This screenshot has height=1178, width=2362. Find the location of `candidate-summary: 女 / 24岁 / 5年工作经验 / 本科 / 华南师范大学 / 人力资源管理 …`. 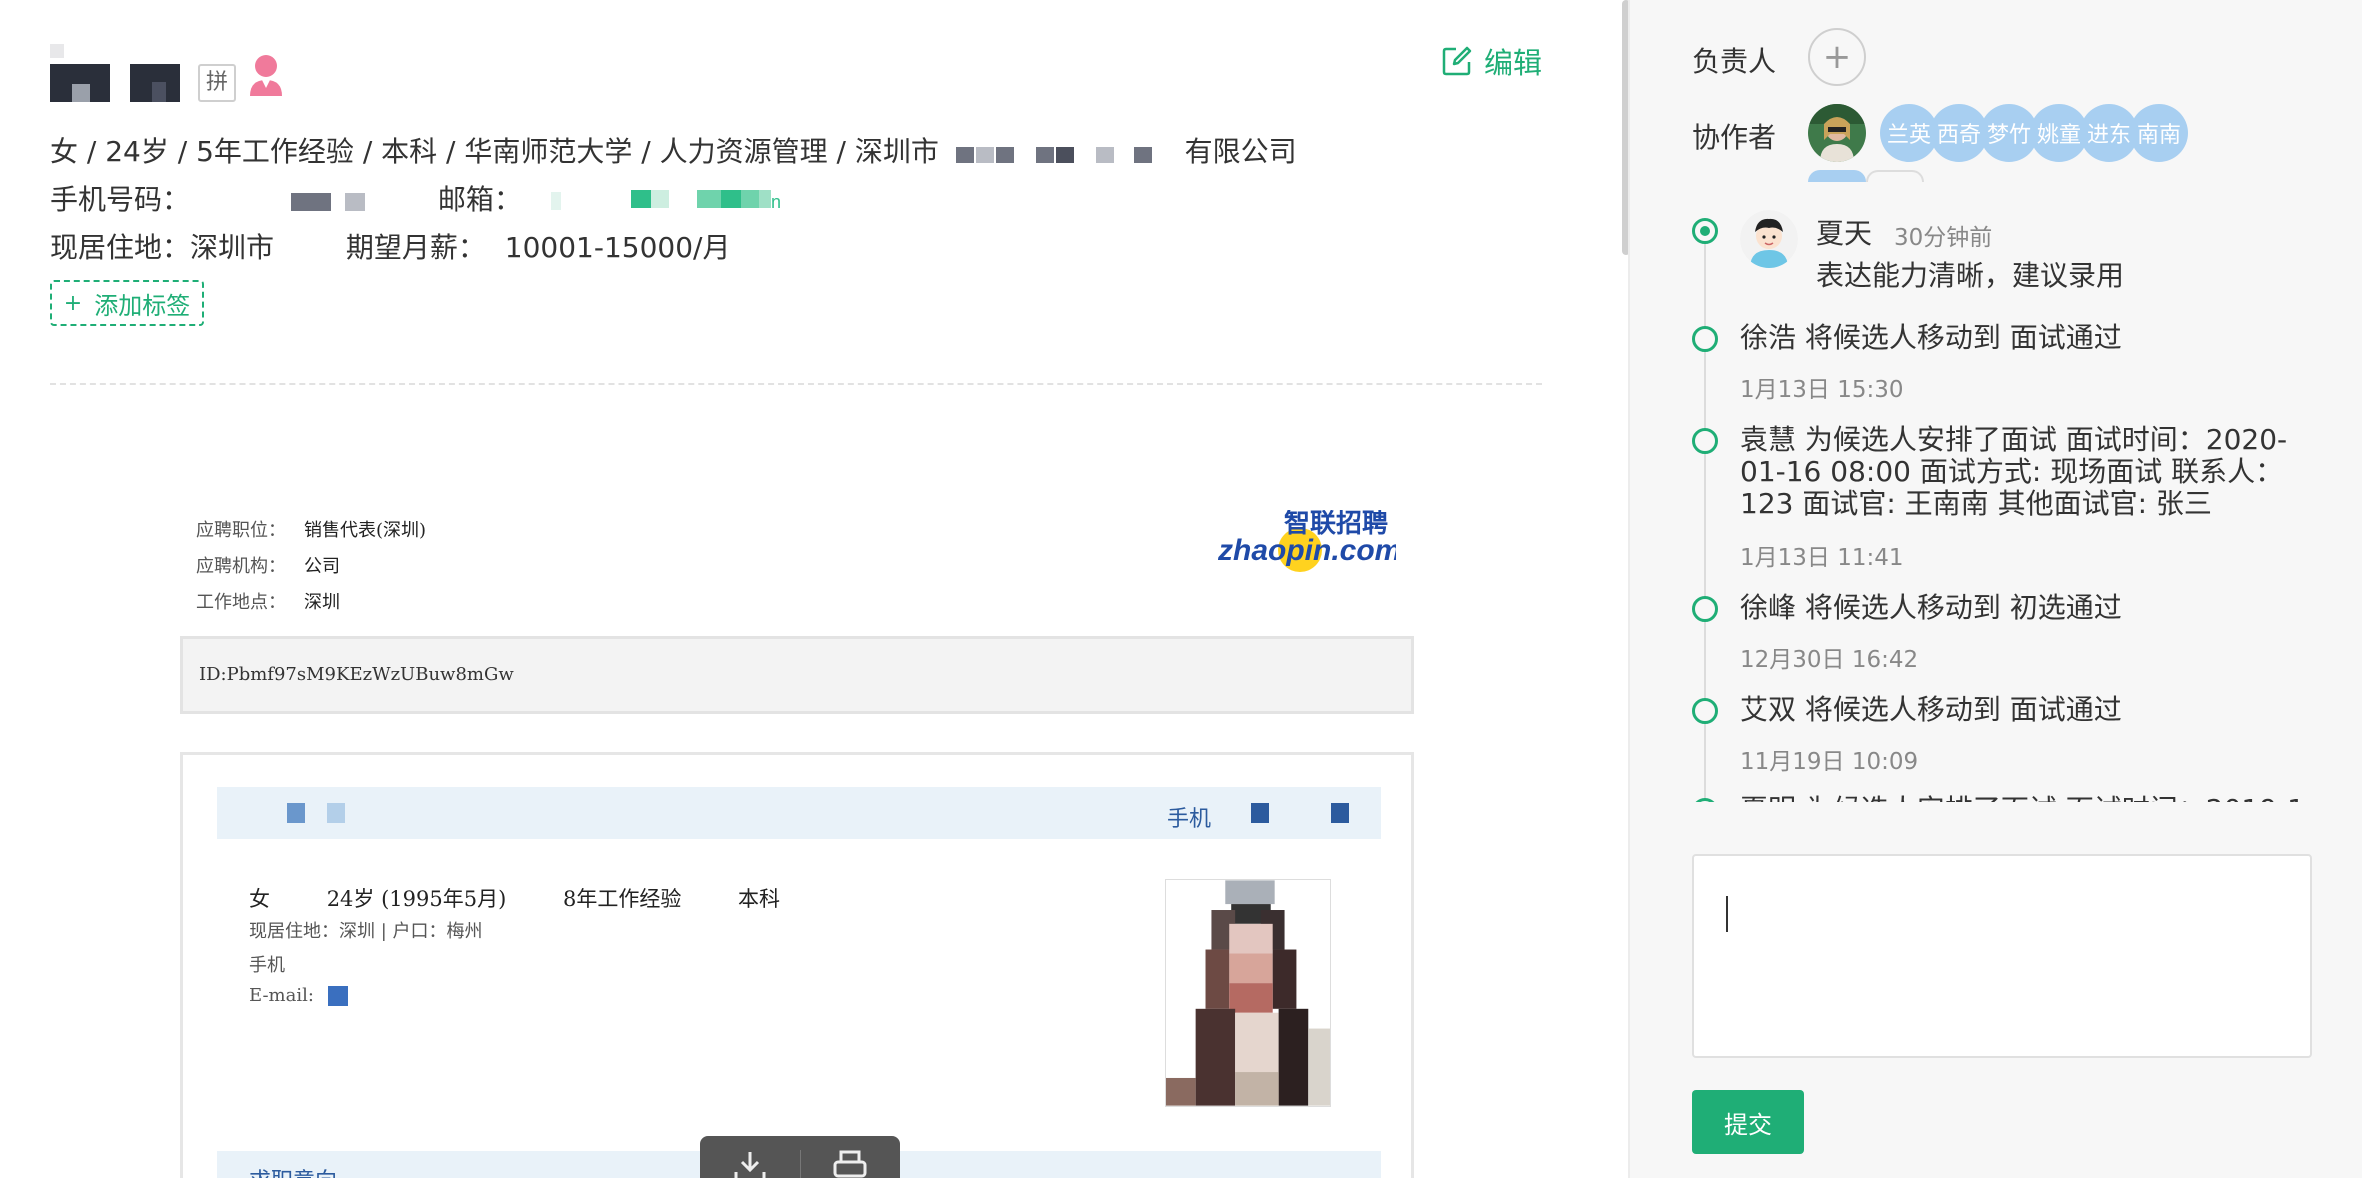

candidate-summary: 女 / 24岁 / 5年工作经验 / 本科 / 华南师范大学 / 人力资源管理 … is located at coordinates (673, 150).